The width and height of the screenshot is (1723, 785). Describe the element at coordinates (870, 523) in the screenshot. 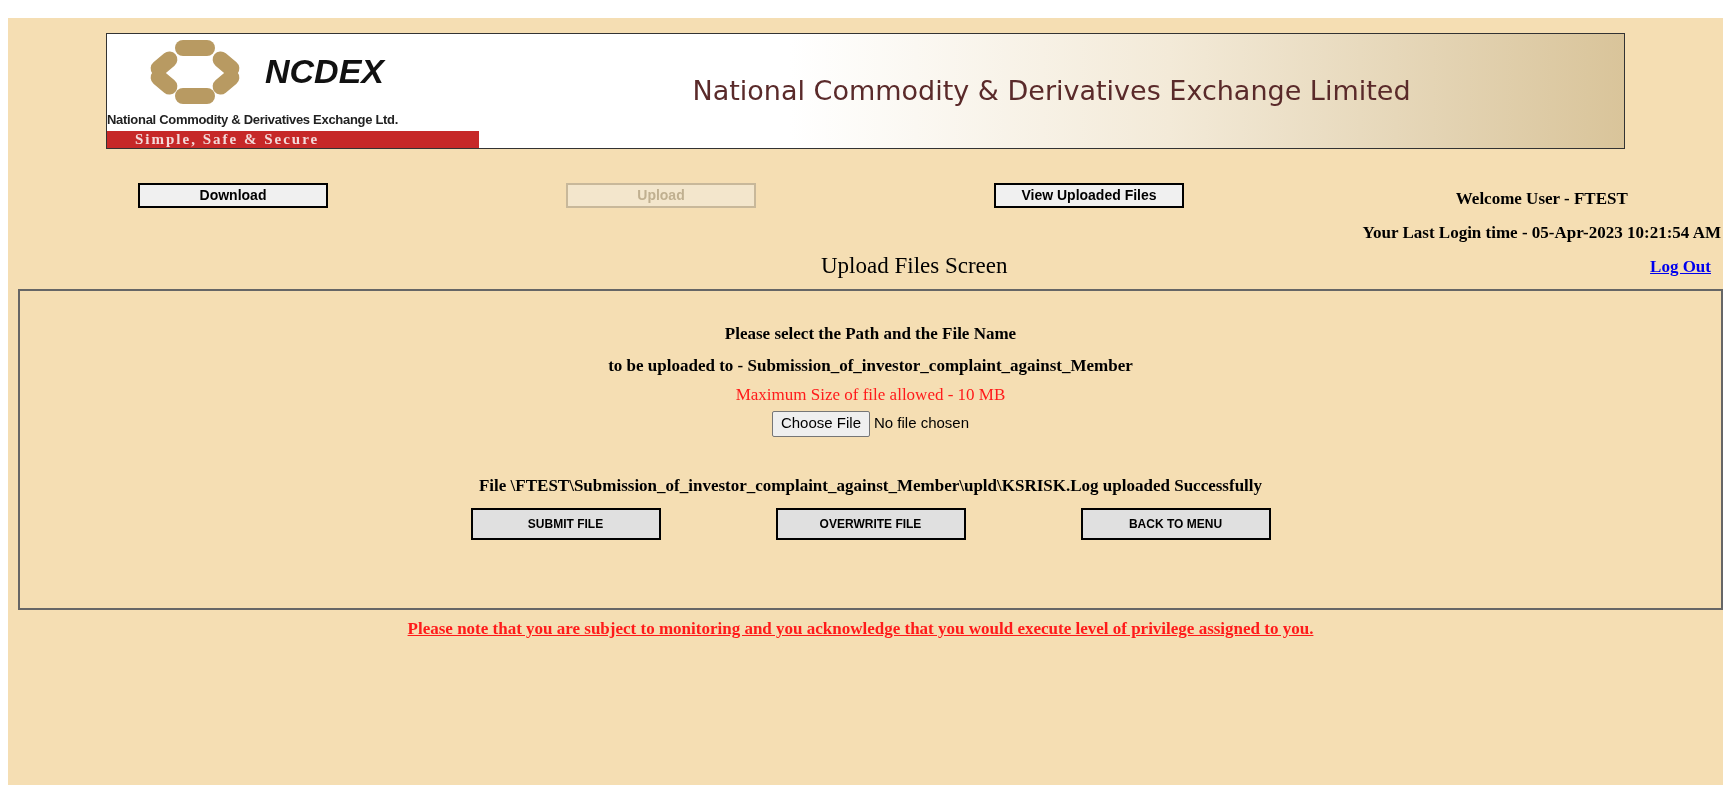

I see `action-button: OVERWRITE FILE` at that location.